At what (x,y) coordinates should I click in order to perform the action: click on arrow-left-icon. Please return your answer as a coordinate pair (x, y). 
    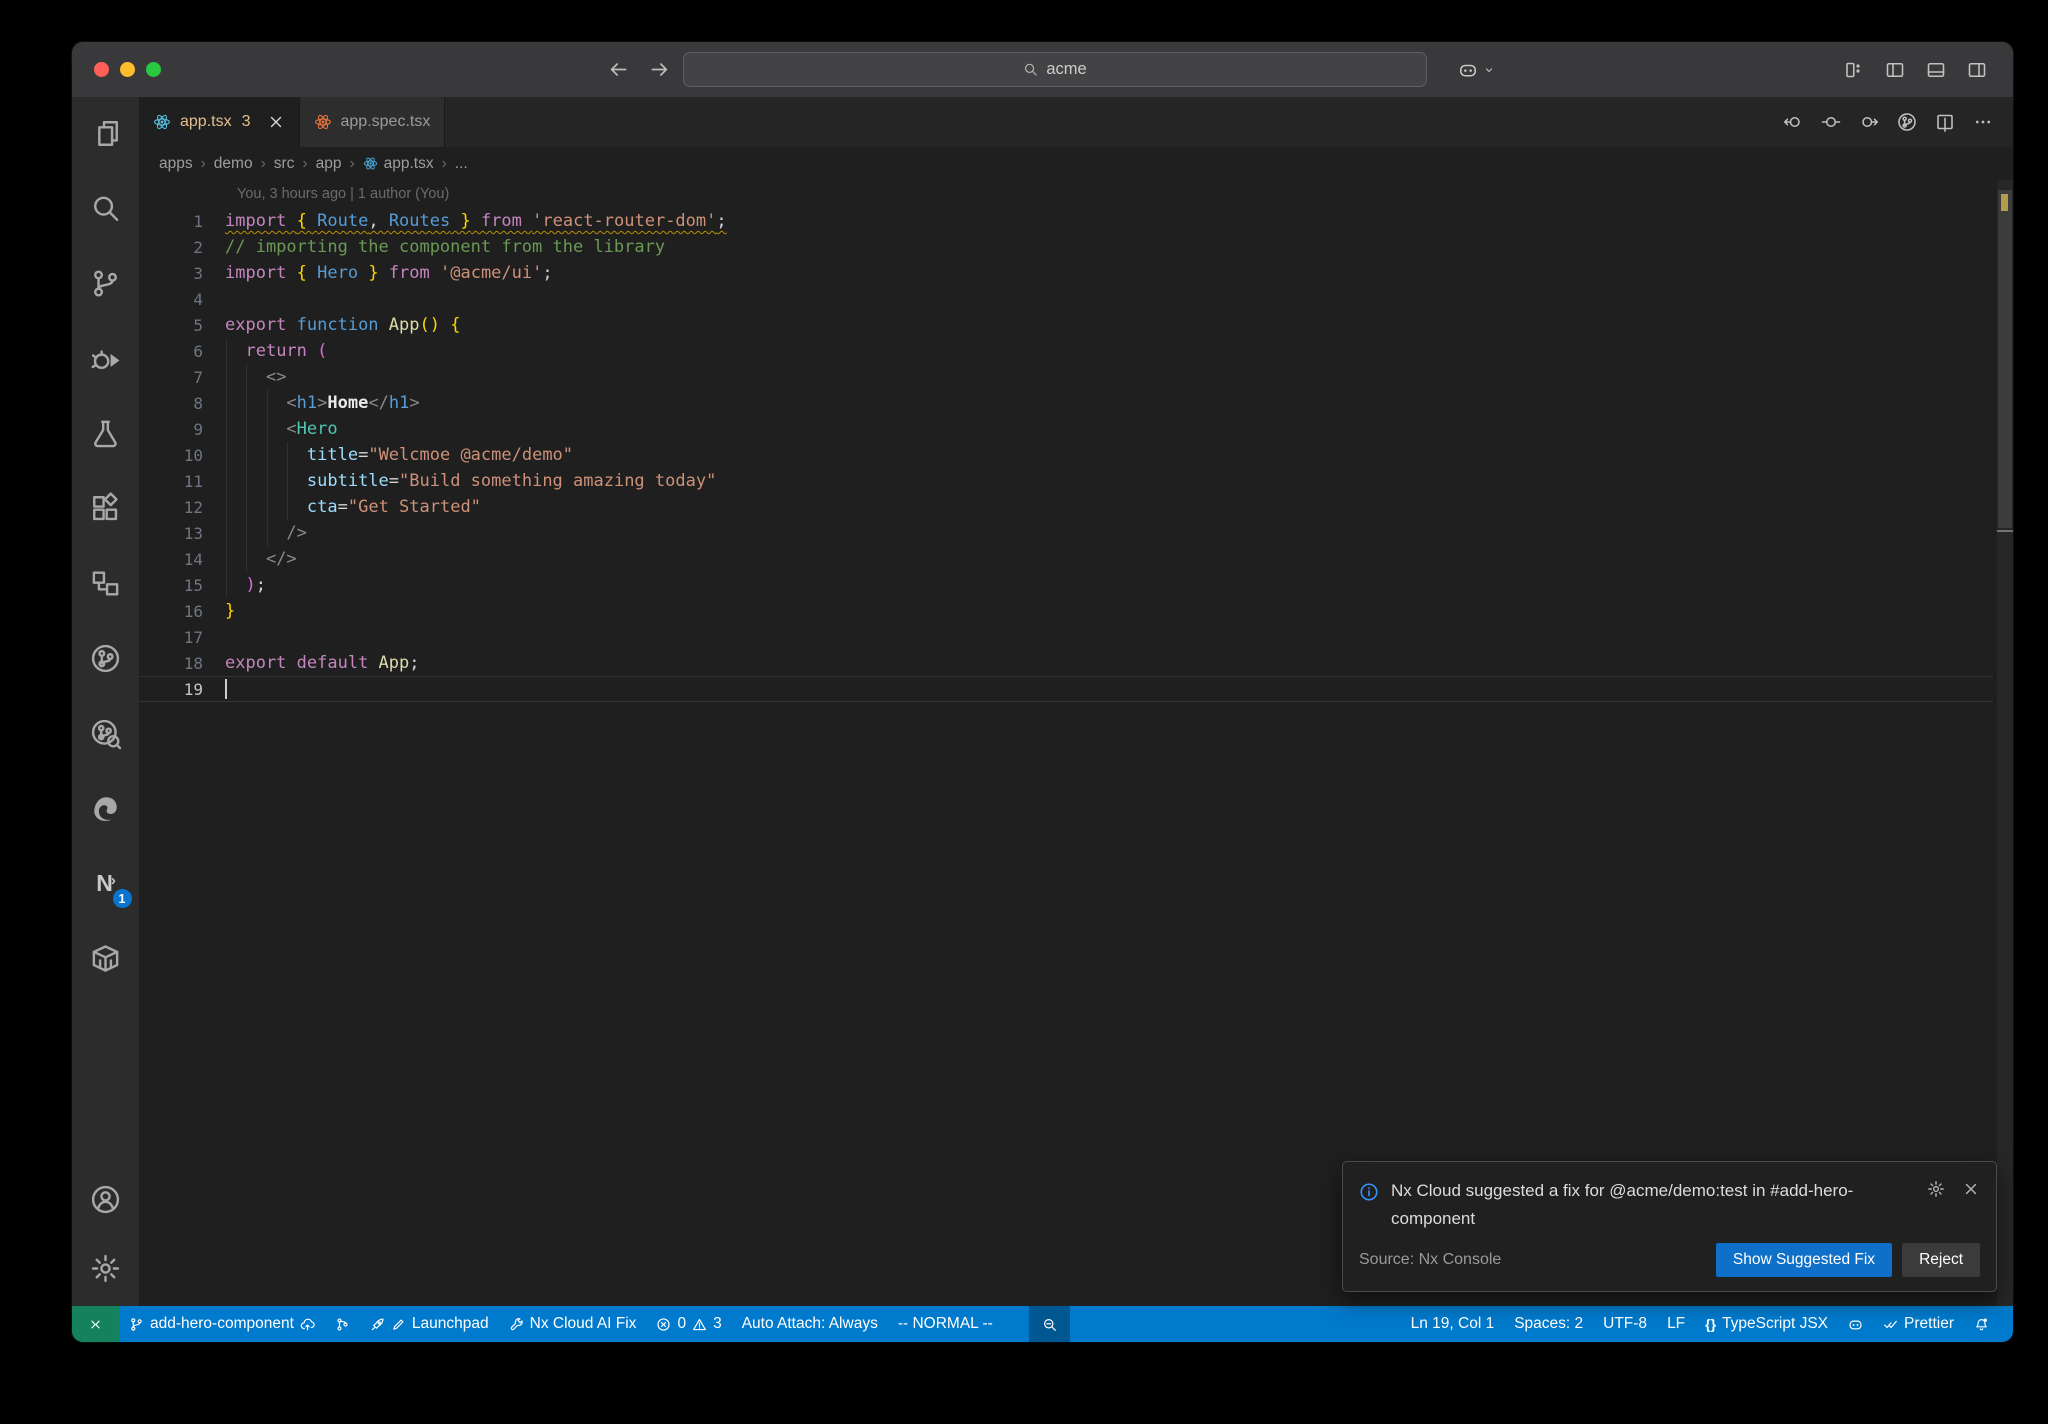
    Looking at the image, I should click on (618, 69).